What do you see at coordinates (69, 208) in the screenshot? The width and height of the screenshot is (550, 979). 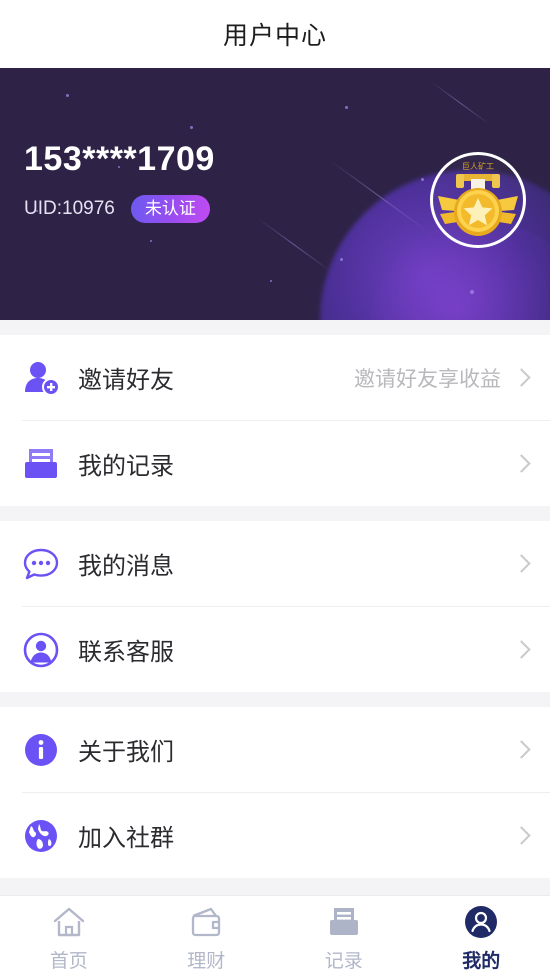 I see `user-uid: UID:10976` at bounding box center [69, 208].